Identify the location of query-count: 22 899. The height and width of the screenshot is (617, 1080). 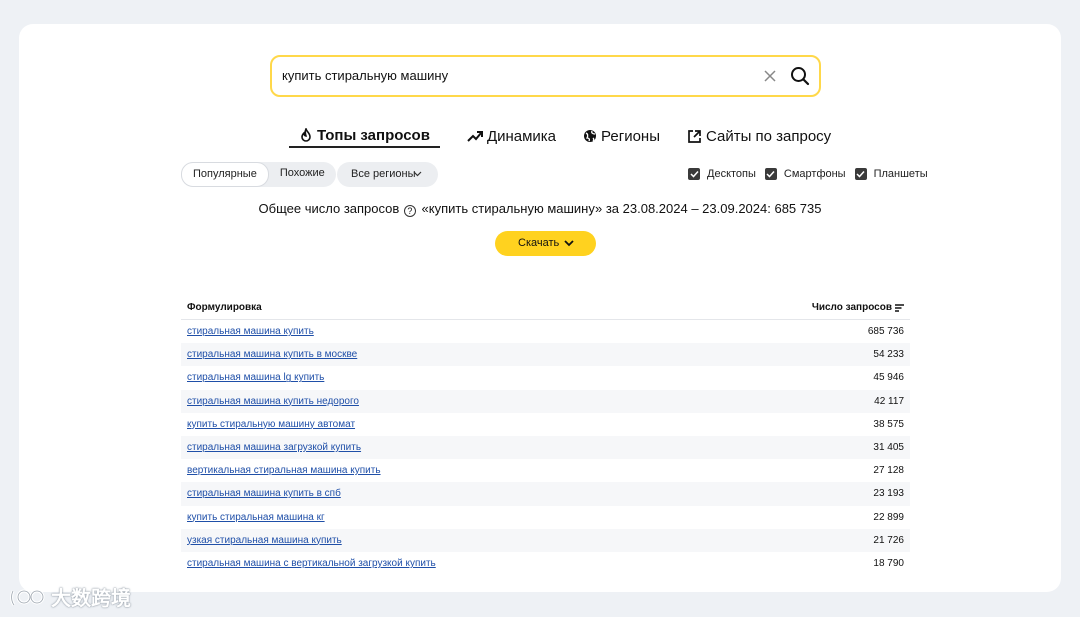
(888, 517).